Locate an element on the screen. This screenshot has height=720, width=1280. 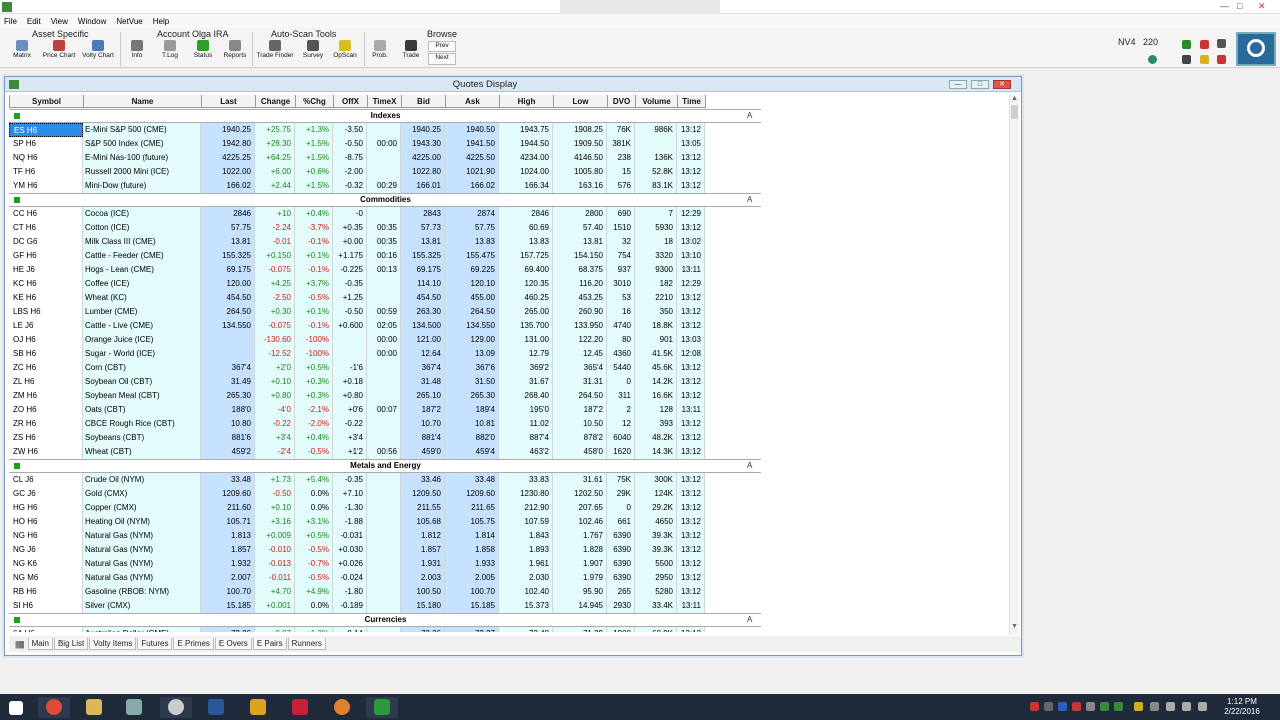
taskbar-acrobat is located at coordinates (300, 707).